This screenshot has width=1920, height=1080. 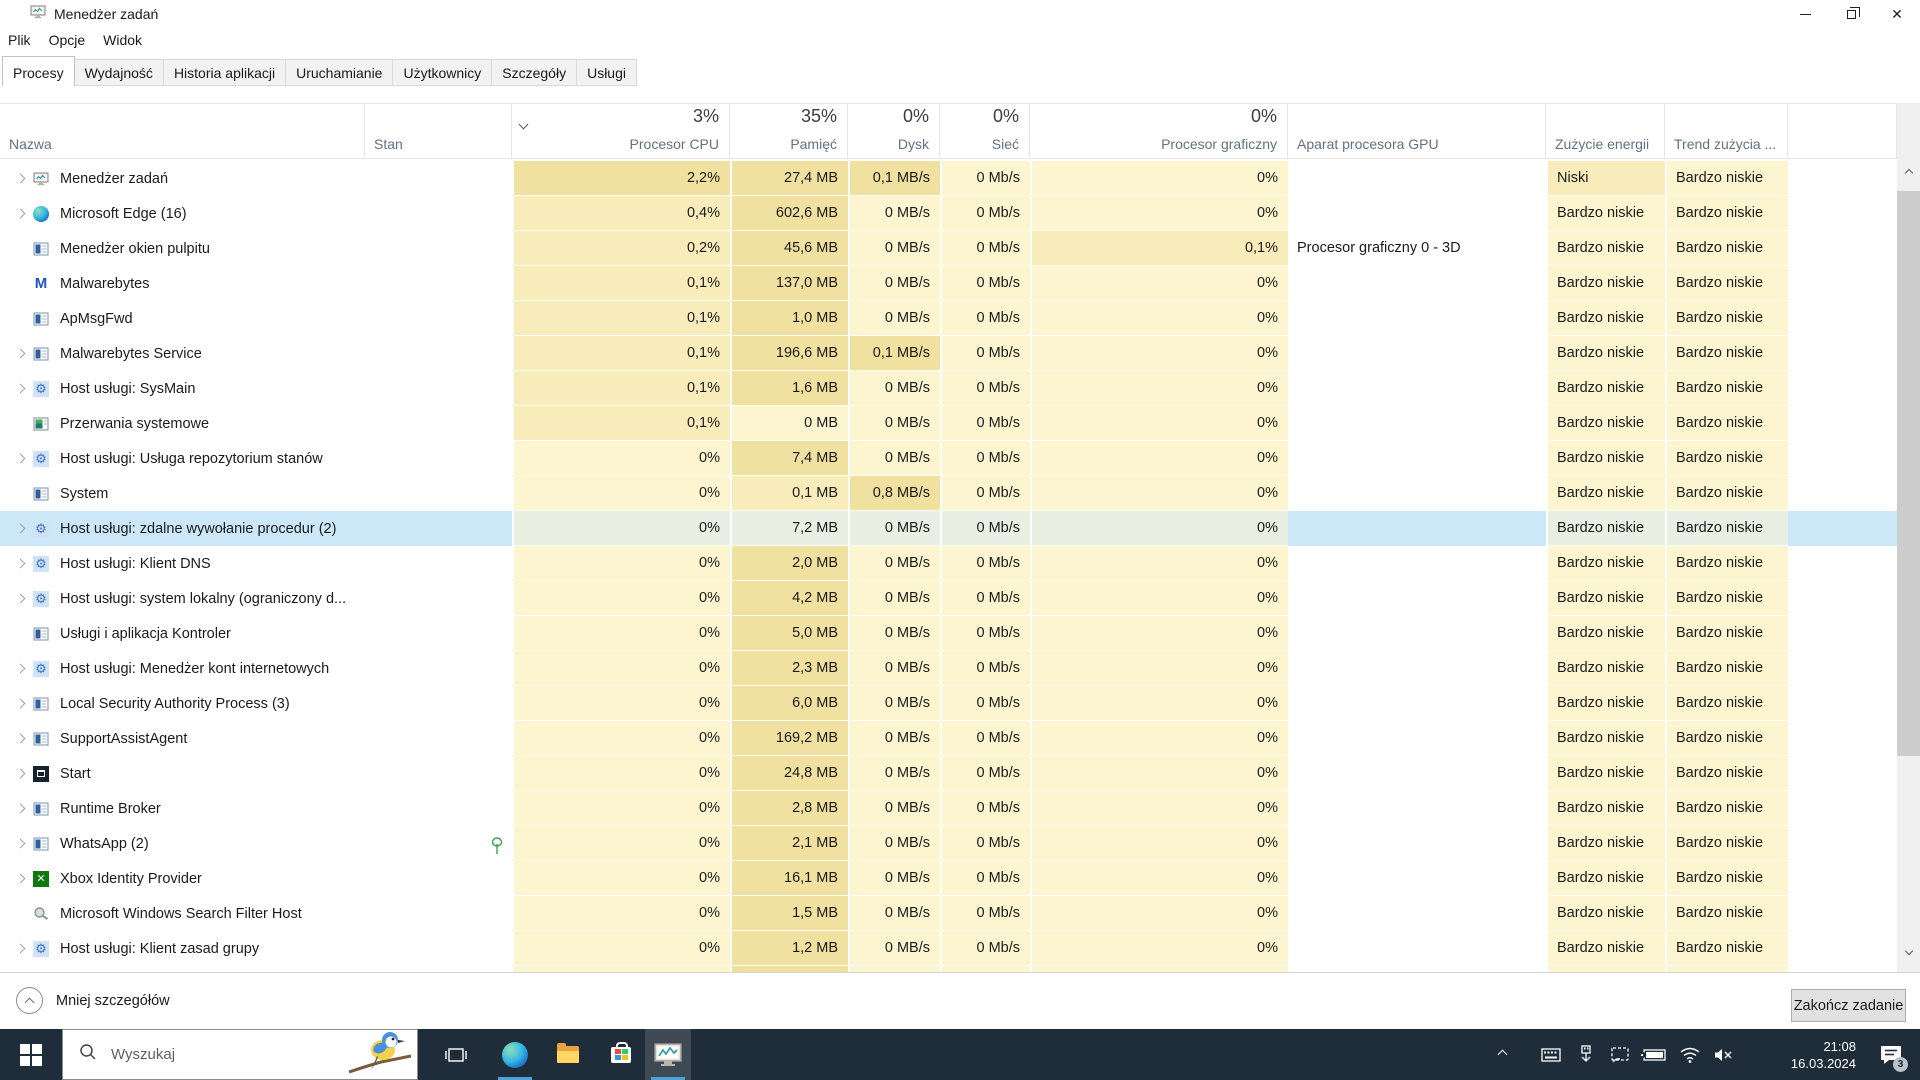 I want to click on end-task-button: Zakończ zadanie, so click(x=1848, y=1005).